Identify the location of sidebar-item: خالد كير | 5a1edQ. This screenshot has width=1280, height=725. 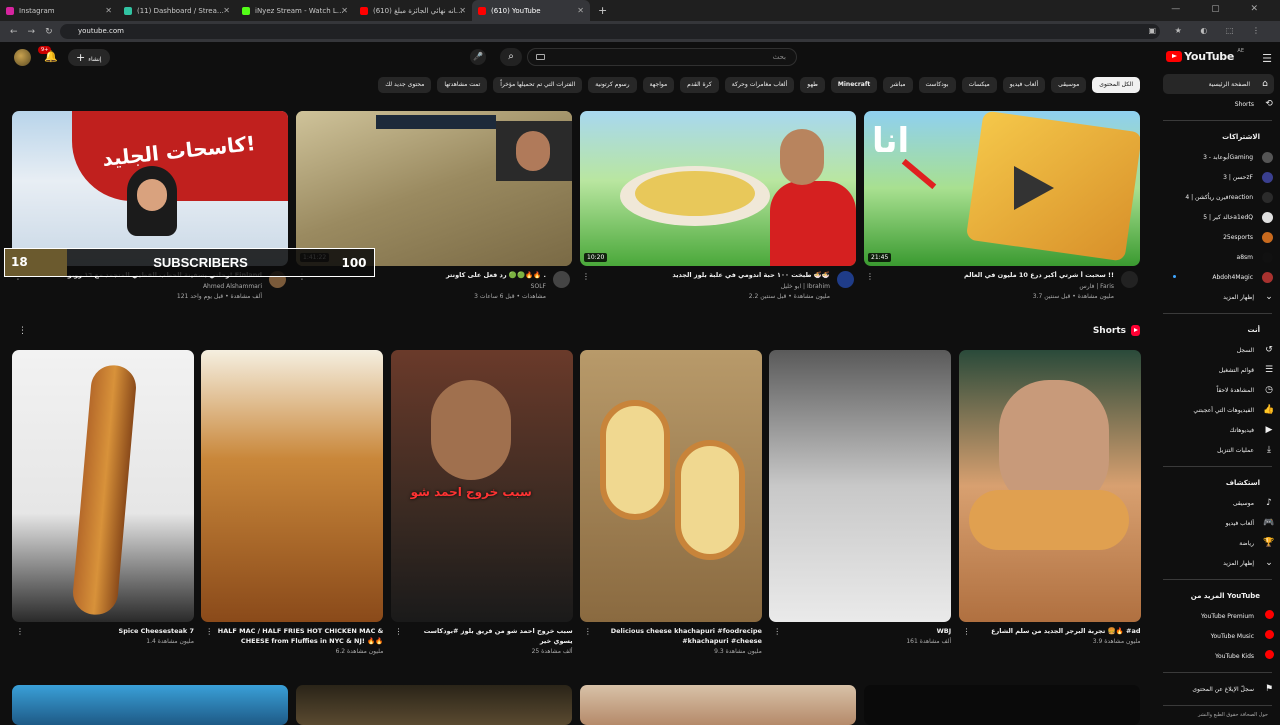
(1217, 217).